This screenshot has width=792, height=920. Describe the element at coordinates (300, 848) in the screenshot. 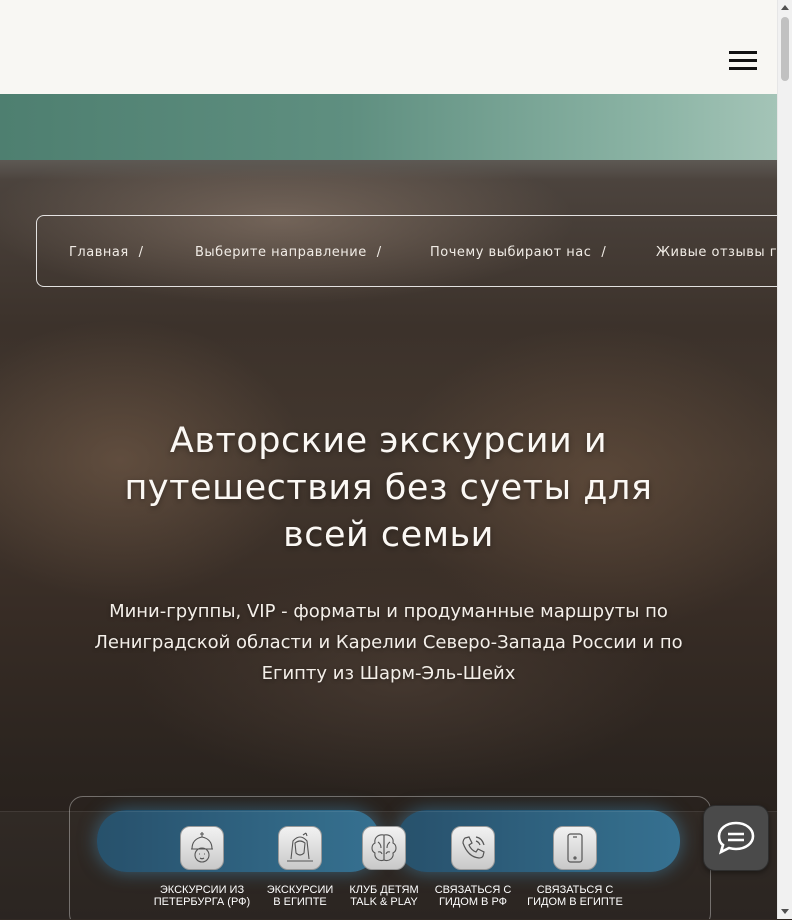

I see `pharaoh-icon` at that location.